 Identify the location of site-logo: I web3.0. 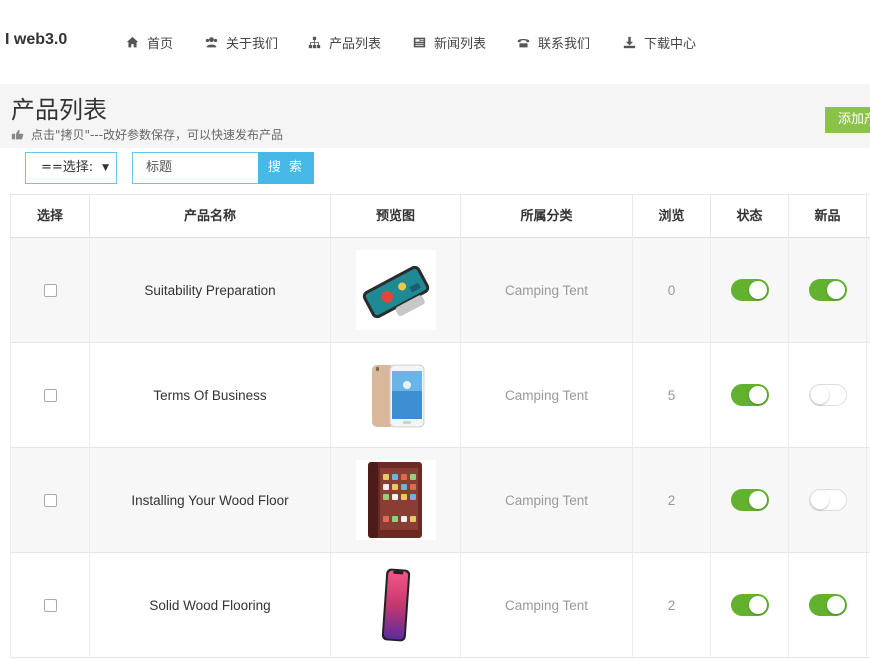
(36, 40).